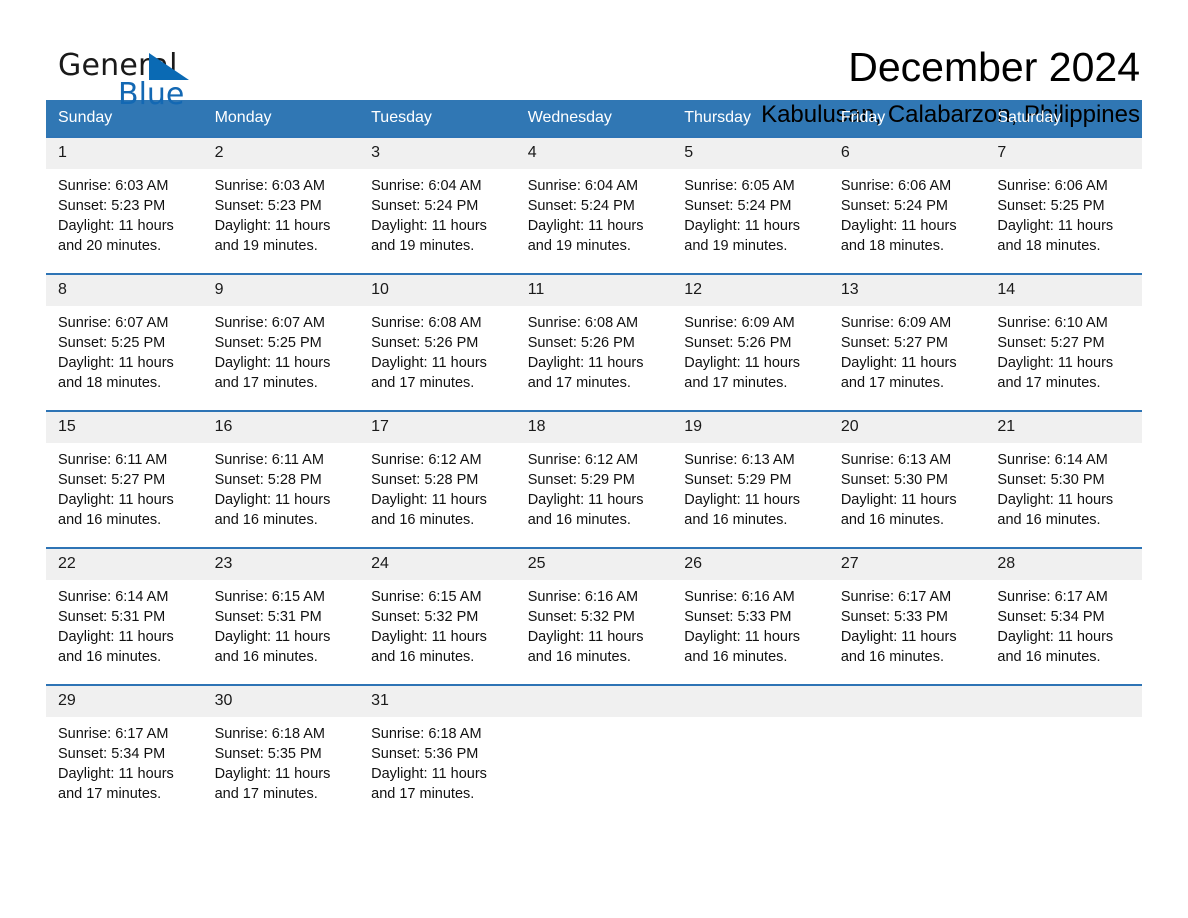  Describe the element at coordinates (113, 323) in the screenshot. I see `sunrise-text: Sunrise: 6:07 AM` at that location.